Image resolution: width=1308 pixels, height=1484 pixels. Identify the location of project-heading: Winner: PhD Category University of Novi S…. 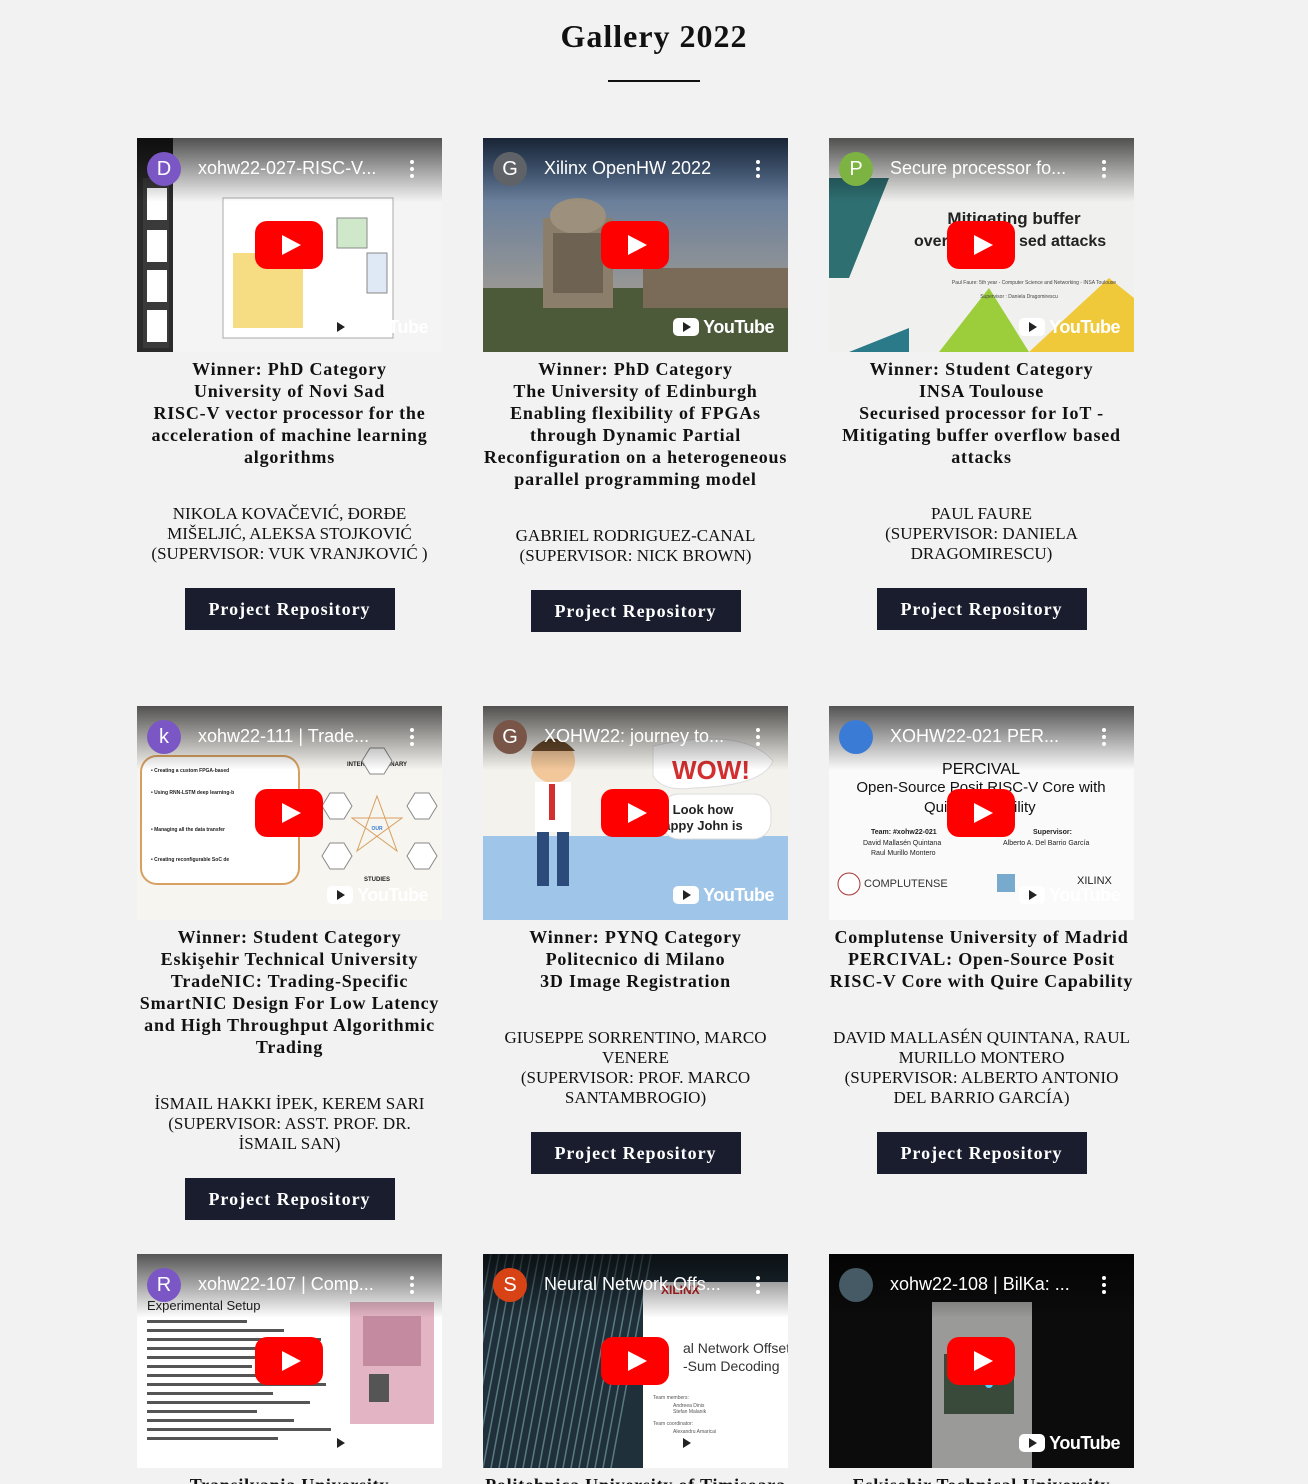
(289, 413).